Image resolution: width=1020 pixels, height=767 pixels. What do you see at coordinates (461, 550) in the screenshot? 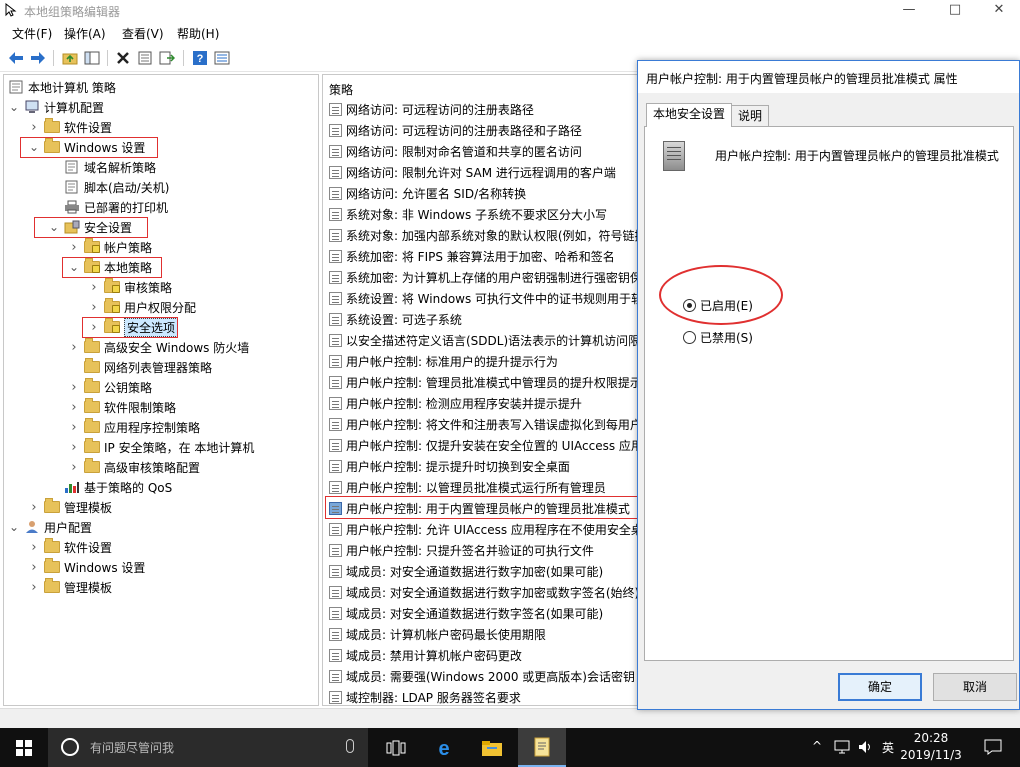
I see `policy-row: 用户帐户控制: 只提升签名并验证的可执行文件` at bounding box center [461, 550].